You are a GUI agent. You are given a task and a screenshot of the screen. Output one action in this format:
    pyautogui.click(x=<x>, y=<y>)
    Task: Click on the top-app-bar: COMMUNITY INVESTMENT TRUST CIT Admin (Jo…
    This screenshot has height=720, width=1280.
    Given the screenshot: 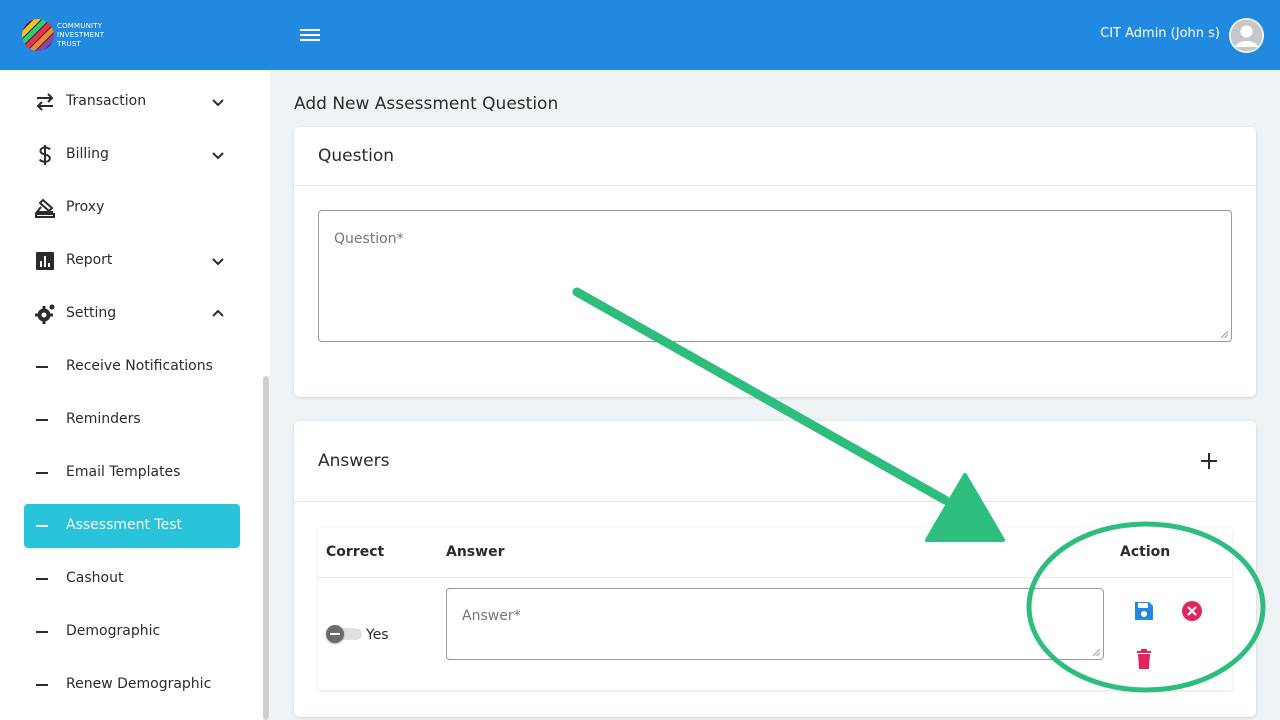 What is the action you would take?
    pyautogui.click(x=640, y=35)
    